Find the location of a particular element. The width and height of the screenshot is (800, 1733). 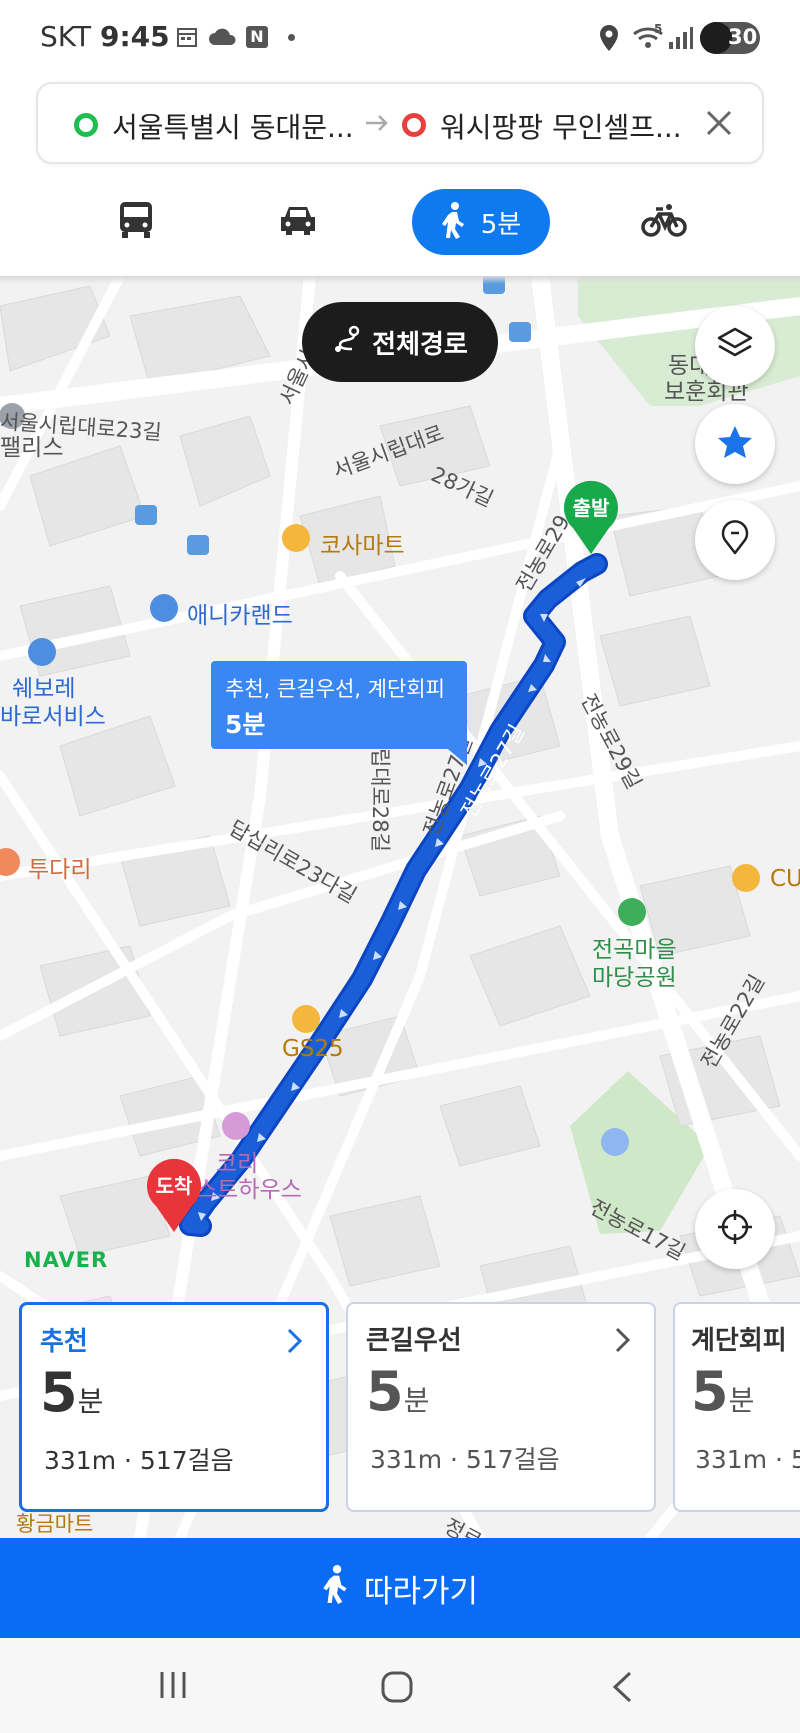

place-marker-button is located at coordinates (735, 540).